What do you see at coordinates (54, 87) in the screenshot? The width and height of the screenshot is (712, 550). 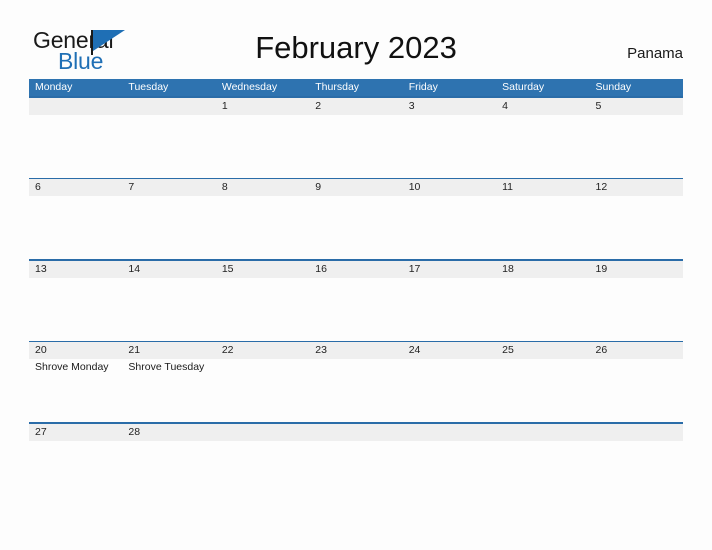 I see `weekday-header-monday: Monday` at bounding box center [54, 87].